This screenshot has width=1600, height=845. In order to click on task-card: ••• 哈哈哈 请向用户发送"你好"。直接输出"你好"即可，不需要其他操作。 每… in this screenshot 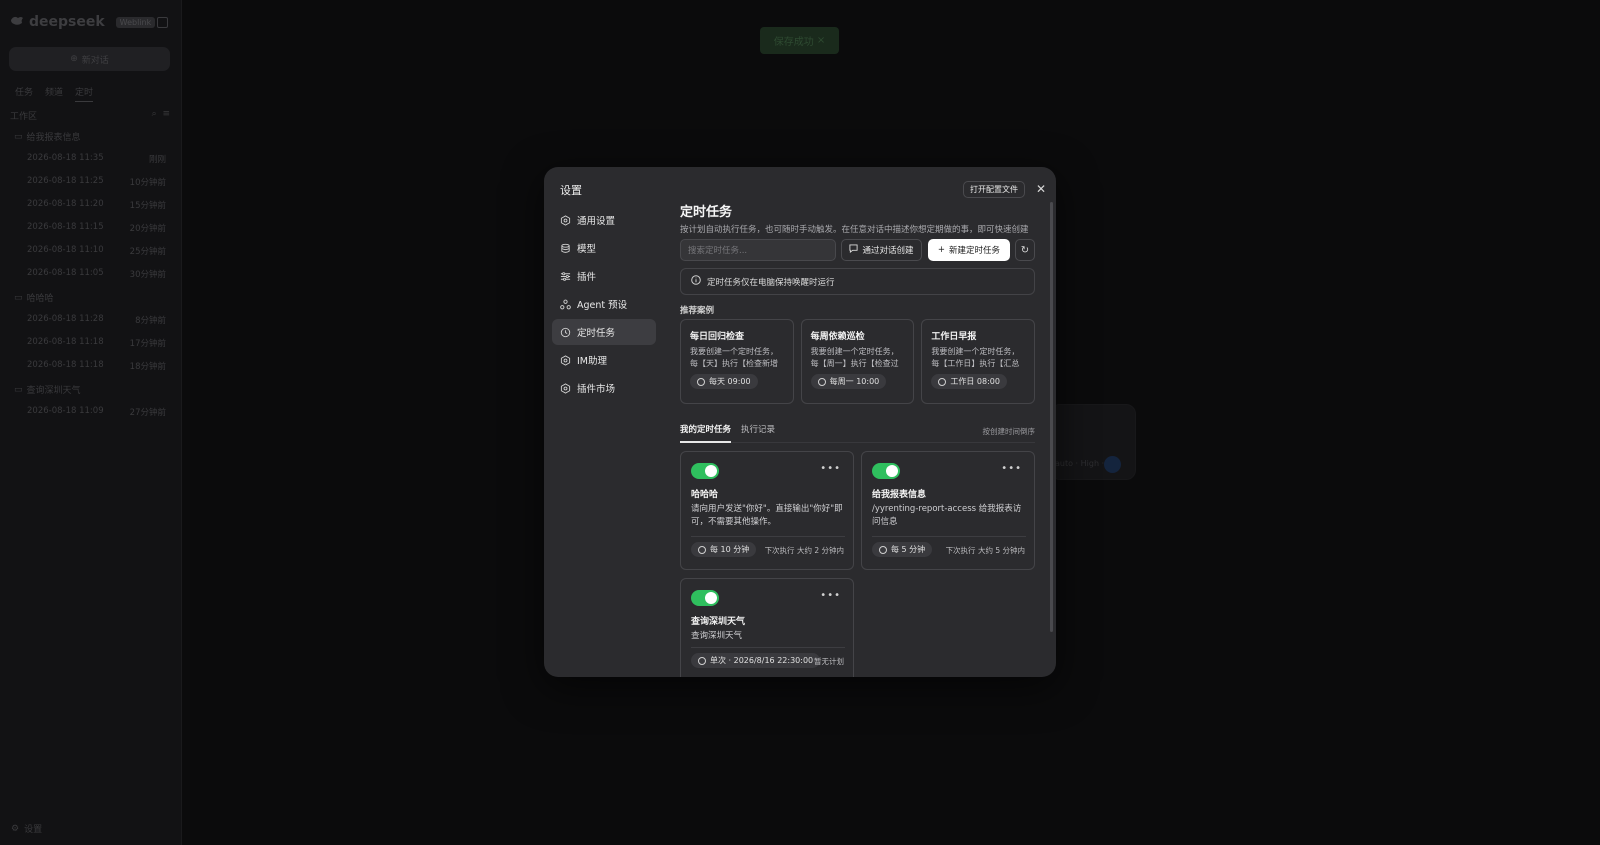, I will do `click(767, 510)`.